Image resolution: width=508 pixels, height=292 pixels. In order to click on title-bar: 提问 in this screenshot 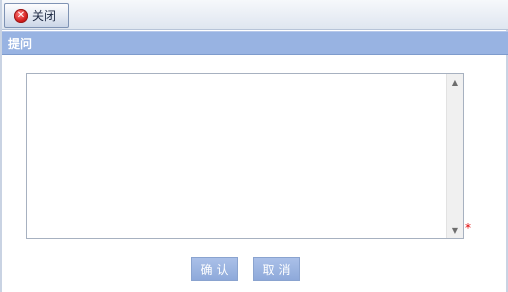, I will do `click(255, 43)`.